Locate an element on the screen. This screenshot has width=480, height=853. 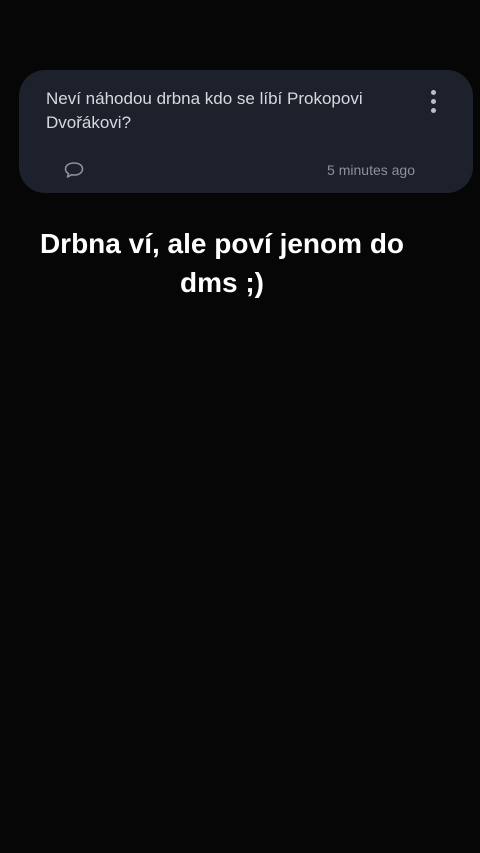
more-options-button is located at coordinates (433, 101).